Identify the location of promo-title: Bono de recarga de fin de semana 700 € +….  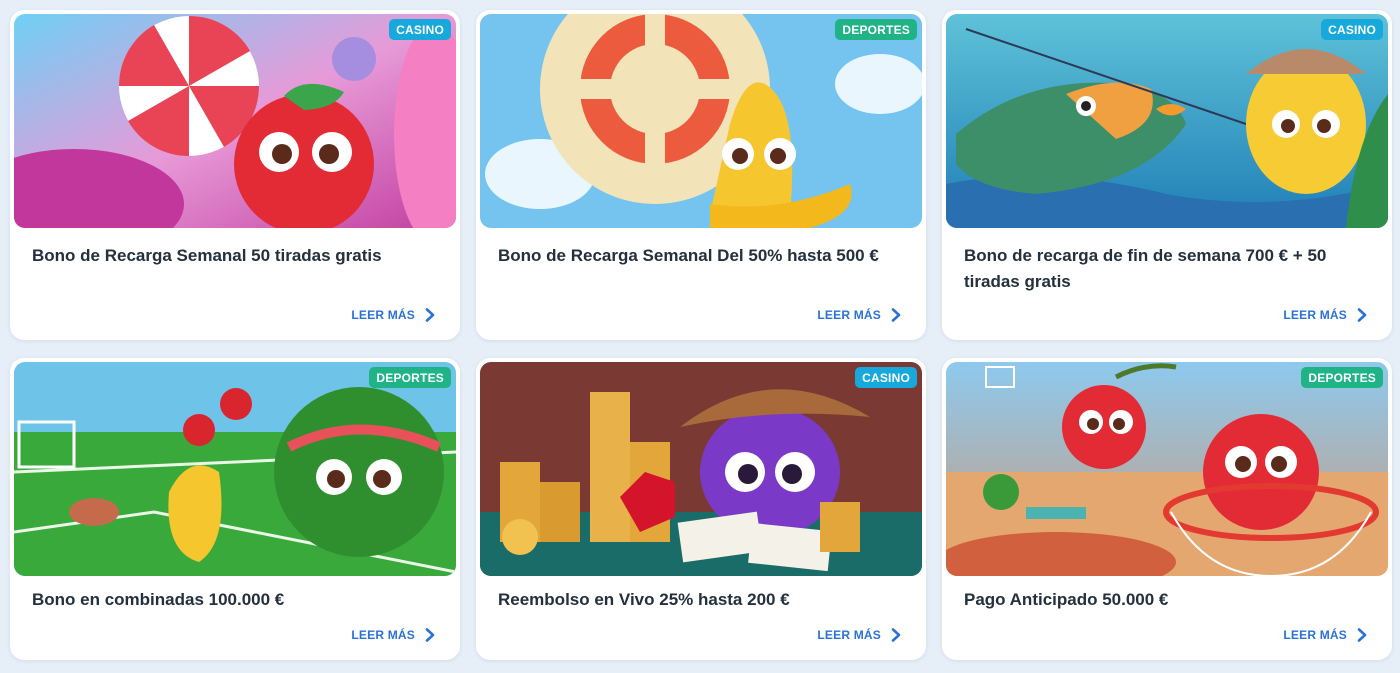
(1145, 268).